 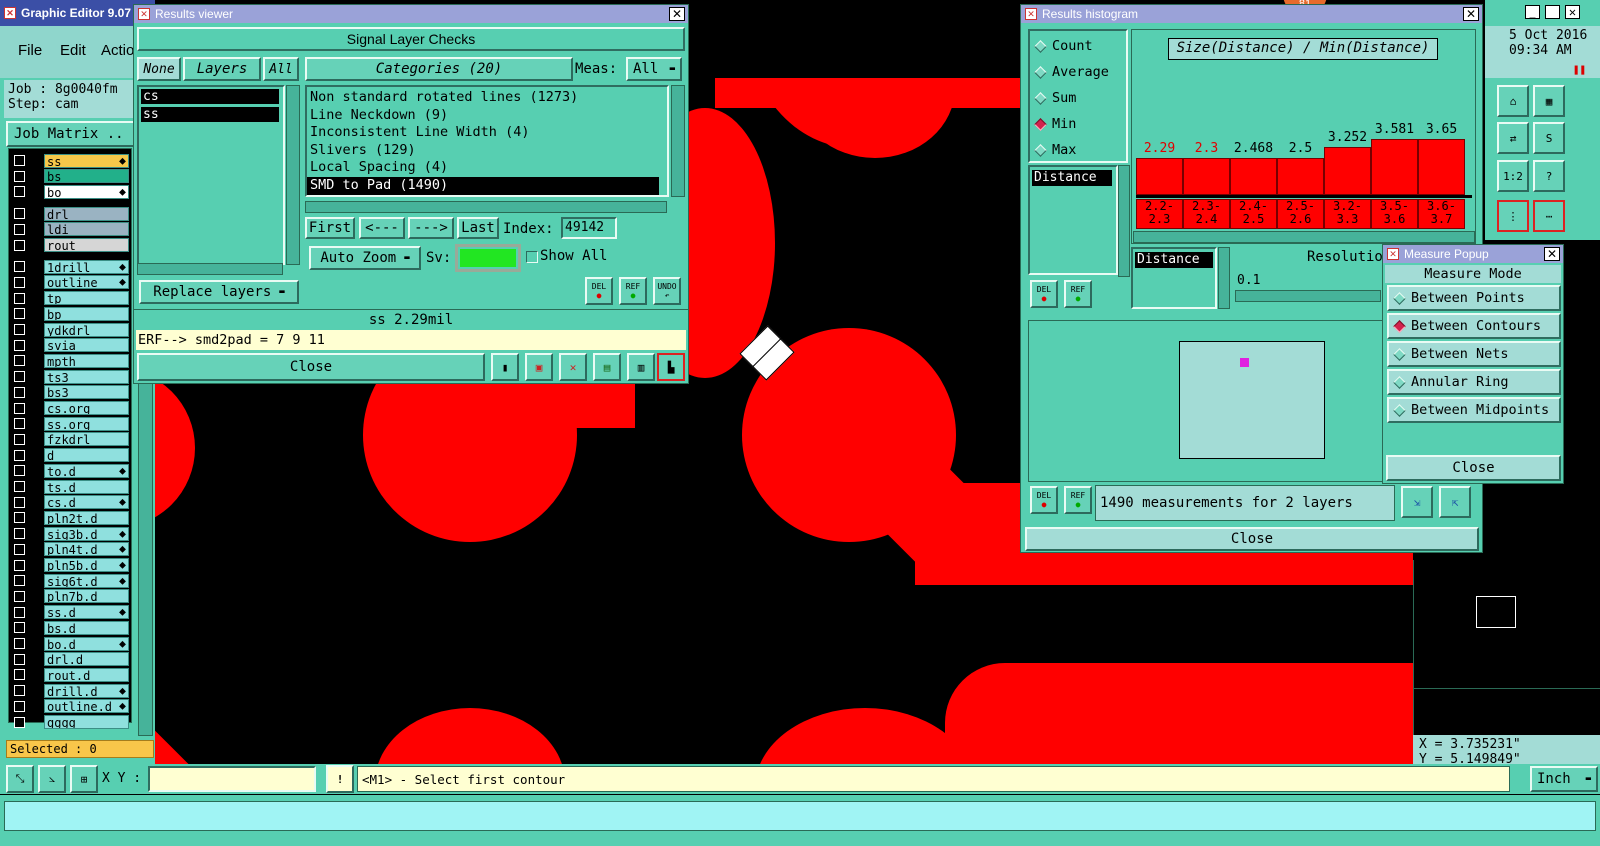 What do you see at coordinates (1072, 178) in the screenshot?
I see `histogram-field-distance: Distance` at bounding box center [1072, 178].